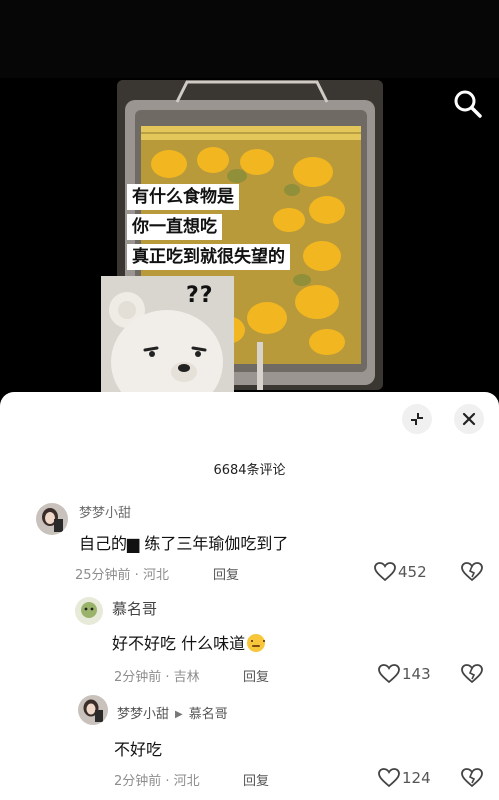 The image size is (499, 800). Describe the element at coordinates (122, 575) in the screenshot. I see `comment-time-location: 25分钟前 · 河北` at that location.